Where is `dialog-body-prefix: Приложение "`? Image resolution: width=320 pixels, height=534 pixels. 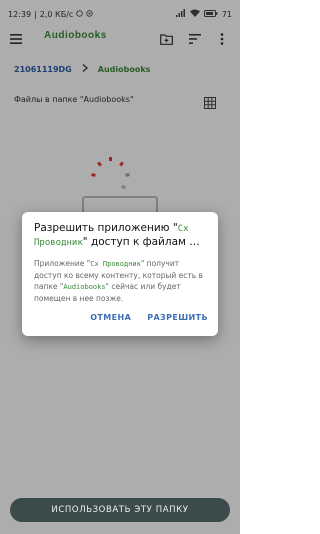 dialog-body-prefix: Приложение " is located at coordinates (62, 263).